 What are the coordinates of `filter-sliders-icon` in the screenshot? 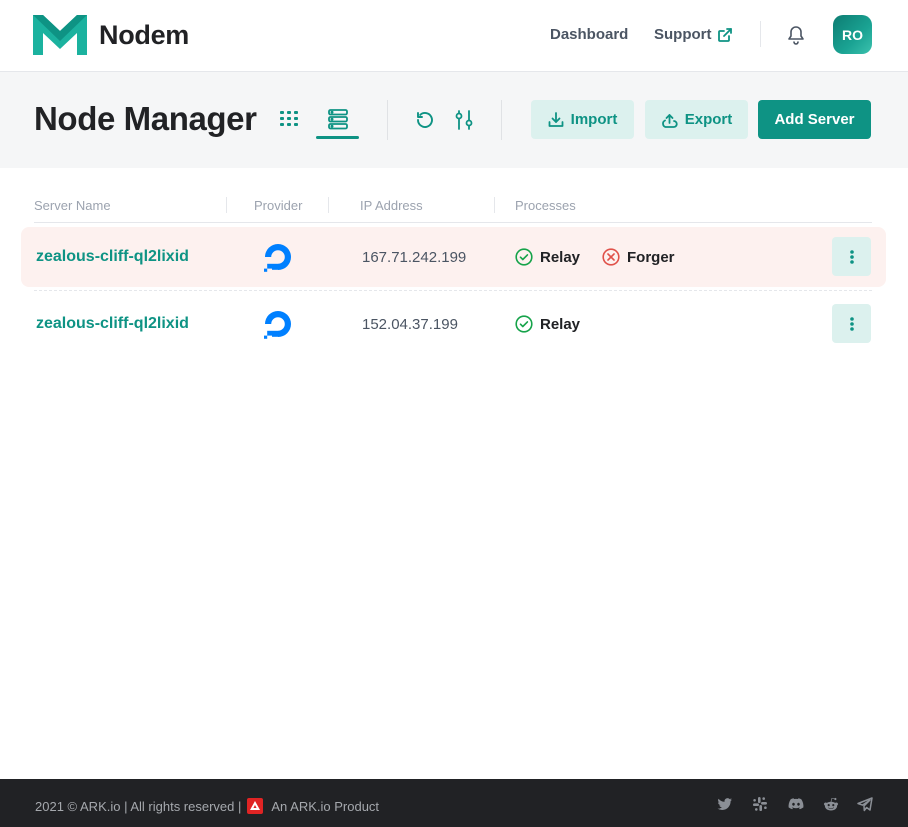 It's located at (464, 120).